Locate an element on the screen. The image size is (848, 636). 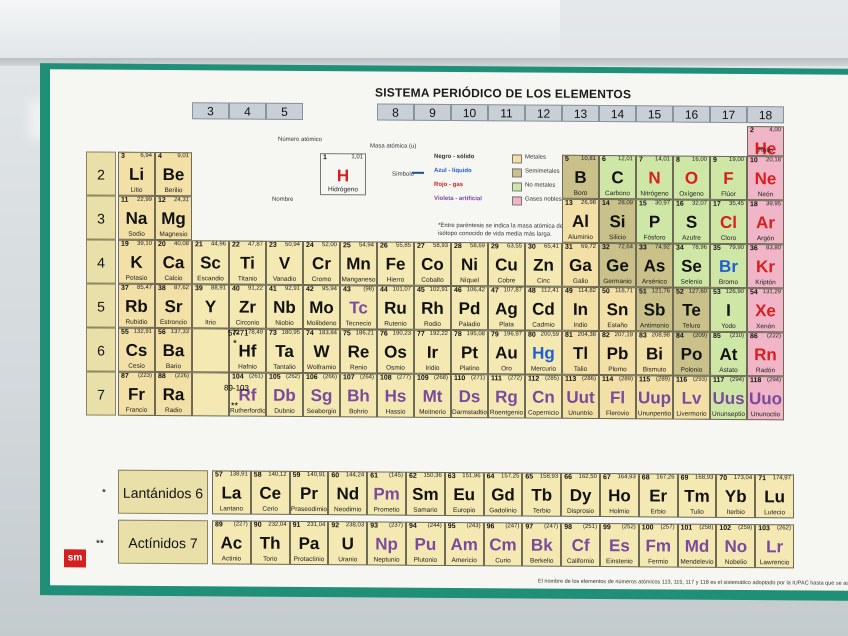
element-name: Cerio is located at coordinates (270, 509).